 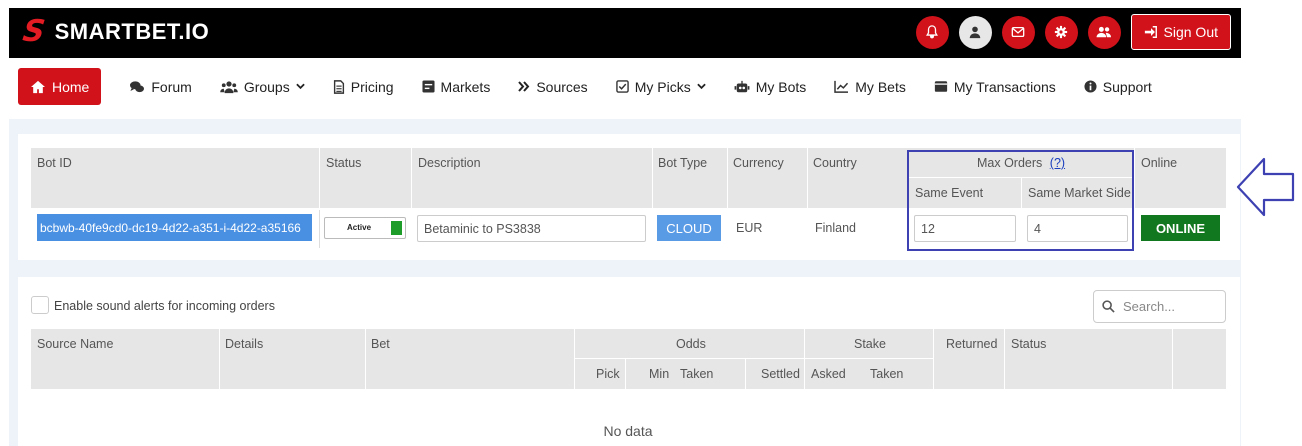 What do you see at coordinates (628, 359) in the screenshot?
I see `orders-table-header` at bounding box center [628, 359].